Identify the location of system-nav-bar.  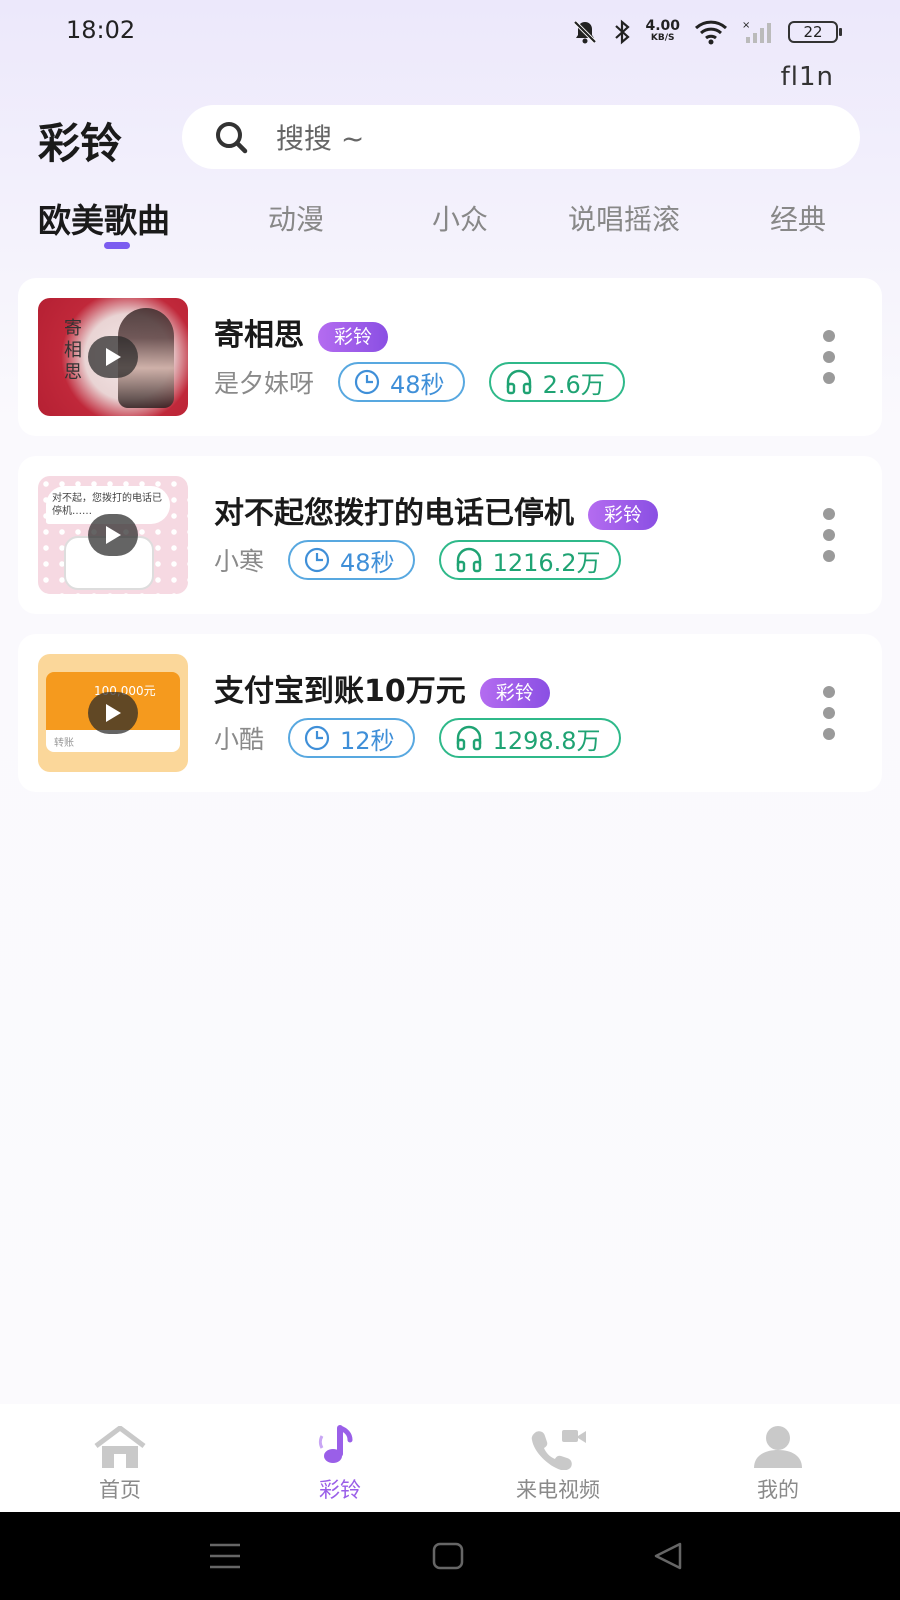
(450, 1556).